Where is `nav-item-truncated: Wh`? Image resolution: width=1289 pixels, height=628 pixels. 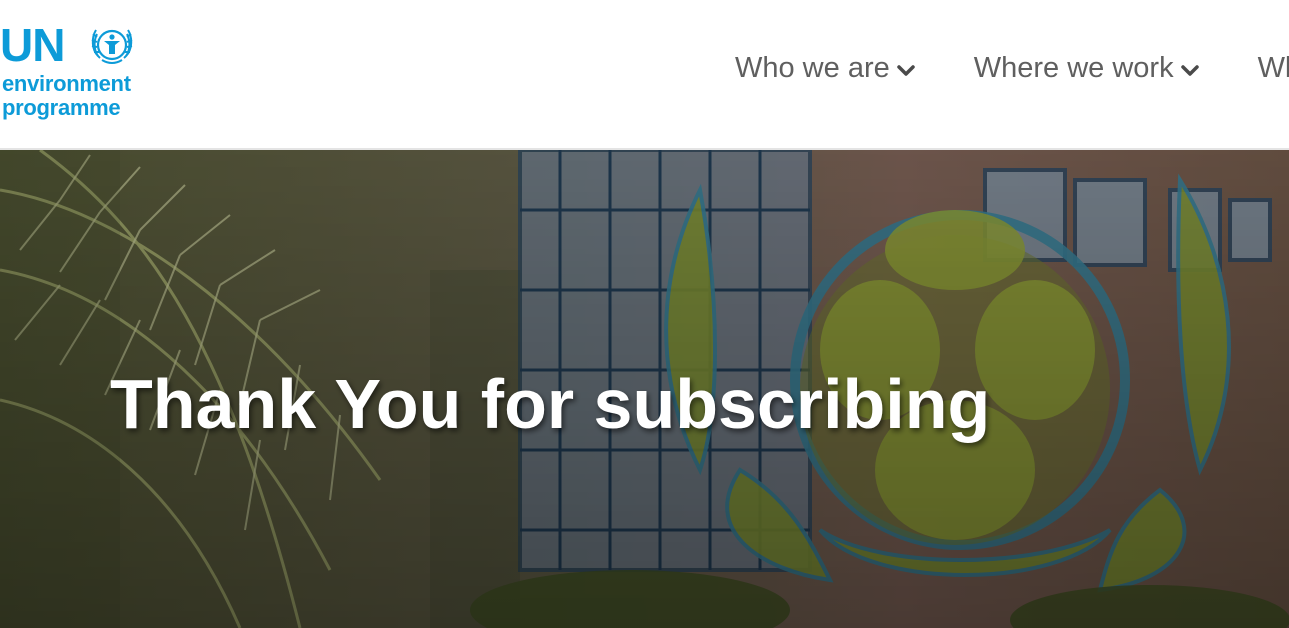
nav-item-truncated: Wh is located at coordinates (1273, 68).